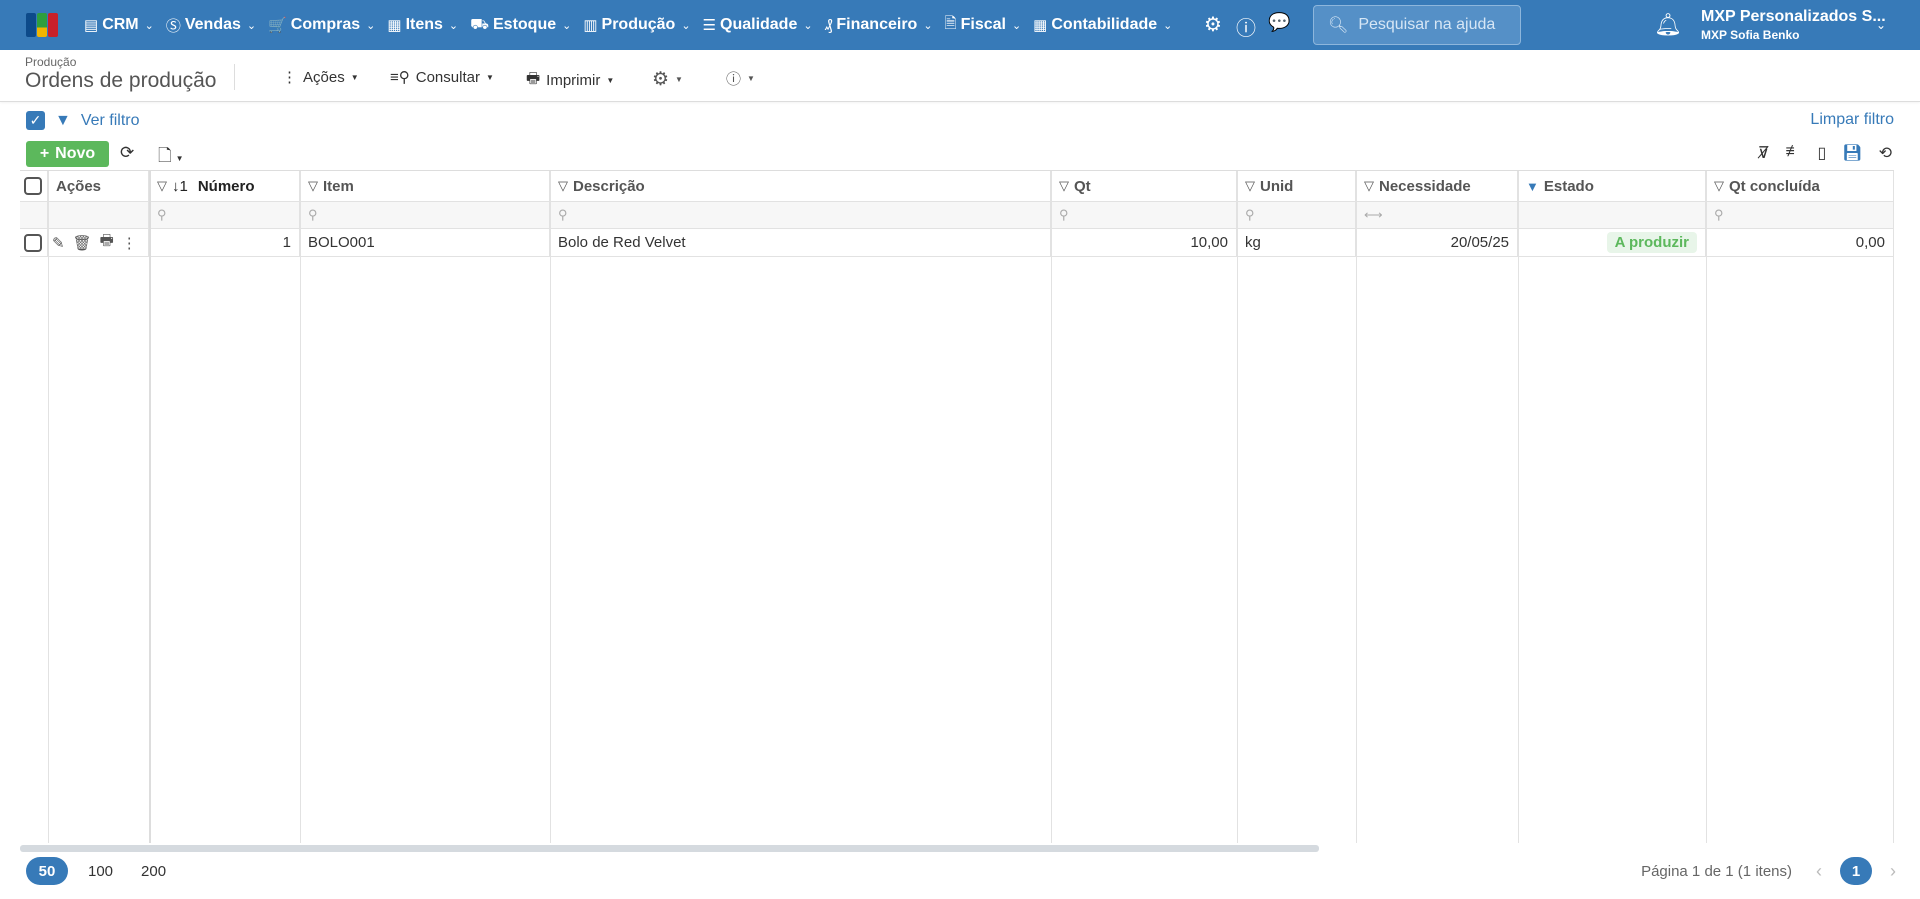 The height and width of the screenshot is (899, 1920). What do you see at coordinates (171, 157) in the screenshot?
I see `export-icon: 🗋 ▼` at bounding box center [171, 157].